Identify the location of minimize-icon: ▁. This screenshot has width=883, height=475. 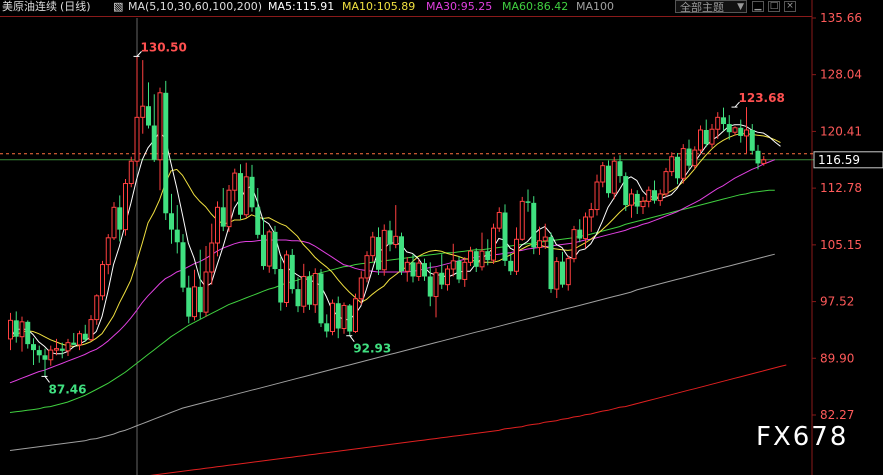
(758, 6).